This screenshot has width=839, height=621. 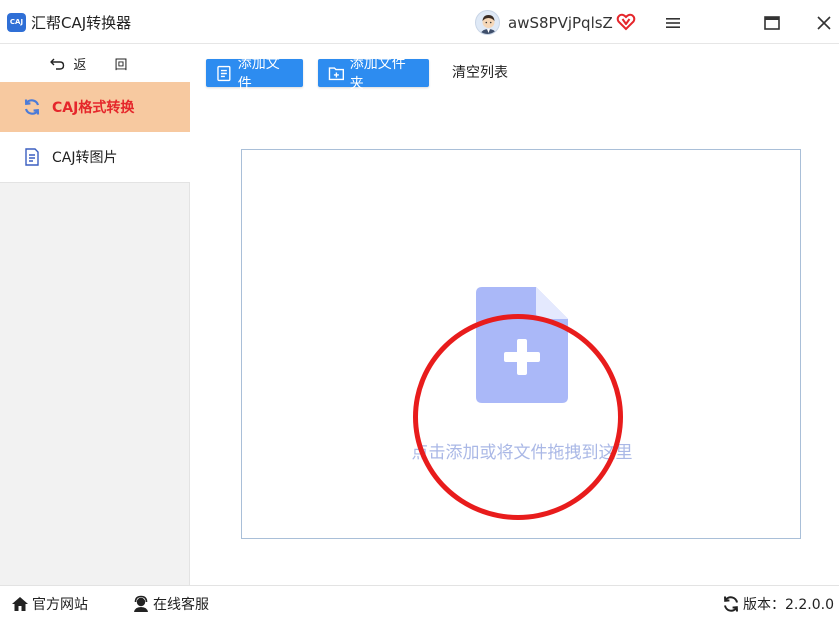 What do you see at coordinates (626, 22) in the screenshot?
I see `vip-heart-icon` at bounding box center [626, 22].